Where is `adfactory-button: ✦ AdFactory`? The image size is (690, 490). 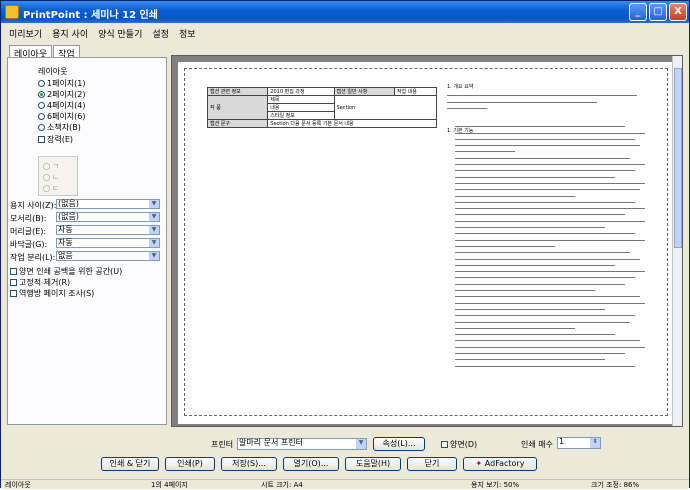 adfactory-button: ✦ AdFactory is located at coordinates (500, 464).